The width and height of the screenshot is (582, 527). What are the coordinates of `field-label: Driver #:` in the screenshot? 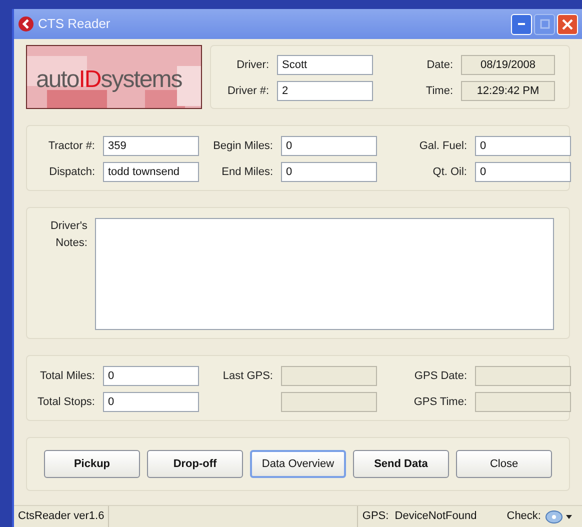 It's located at (247, 91).